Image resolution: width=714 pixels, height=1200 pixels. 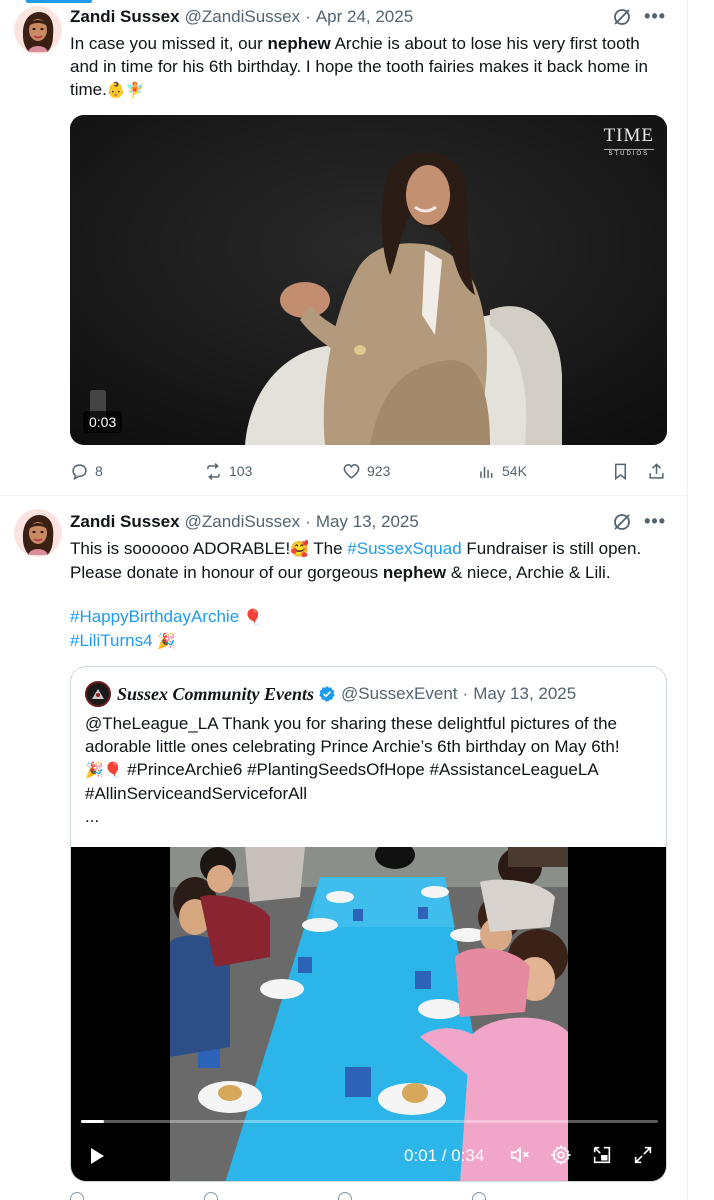 I want to click on tweet-header: Zandi Sussex @ZandiSussex · Apr 24, 2025, so click(x=241, y=17).